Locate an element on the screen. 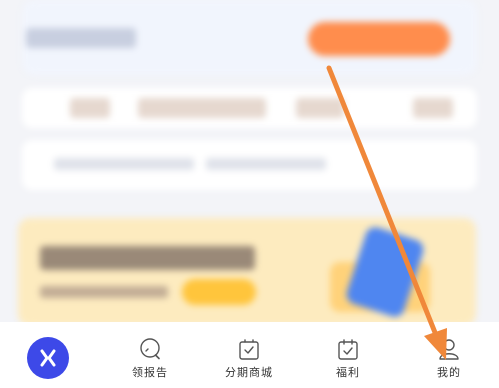 The height and width of the screenshot is (388, 499). tab-mine-label: 我的 is located at coordinates (449, 372).